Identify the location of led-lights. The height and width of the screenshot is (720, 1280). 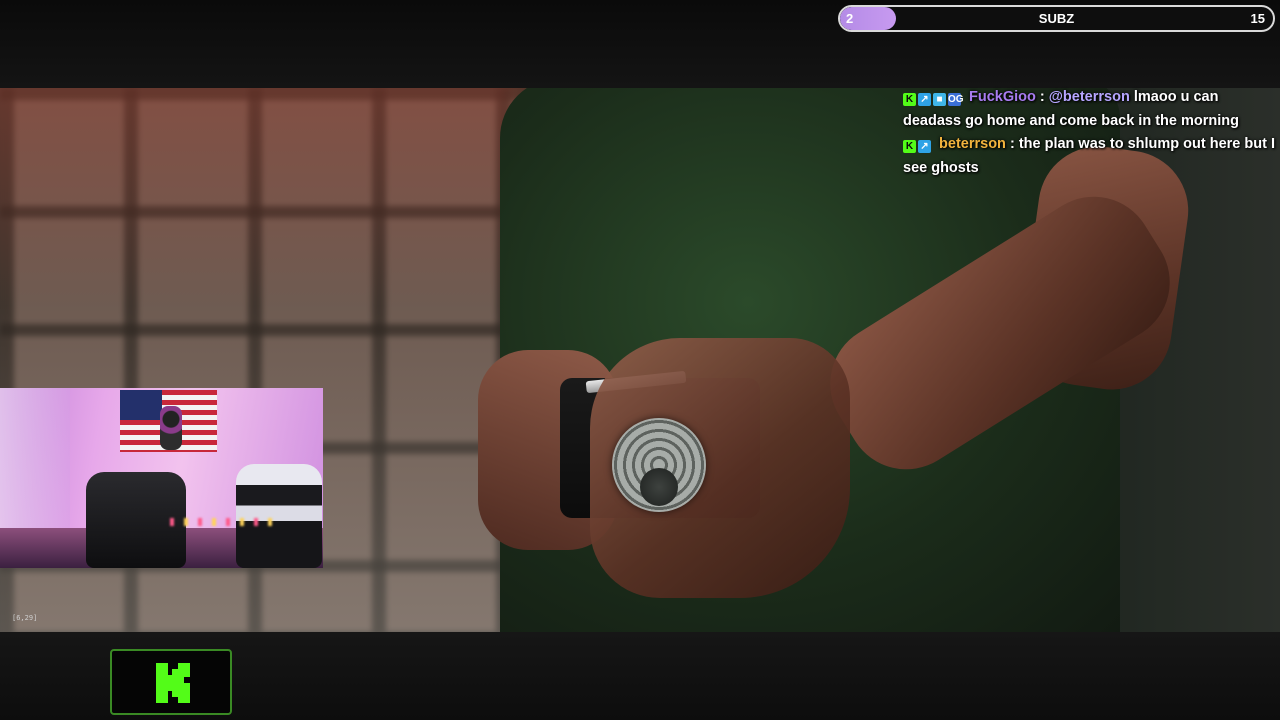
(225, 522).